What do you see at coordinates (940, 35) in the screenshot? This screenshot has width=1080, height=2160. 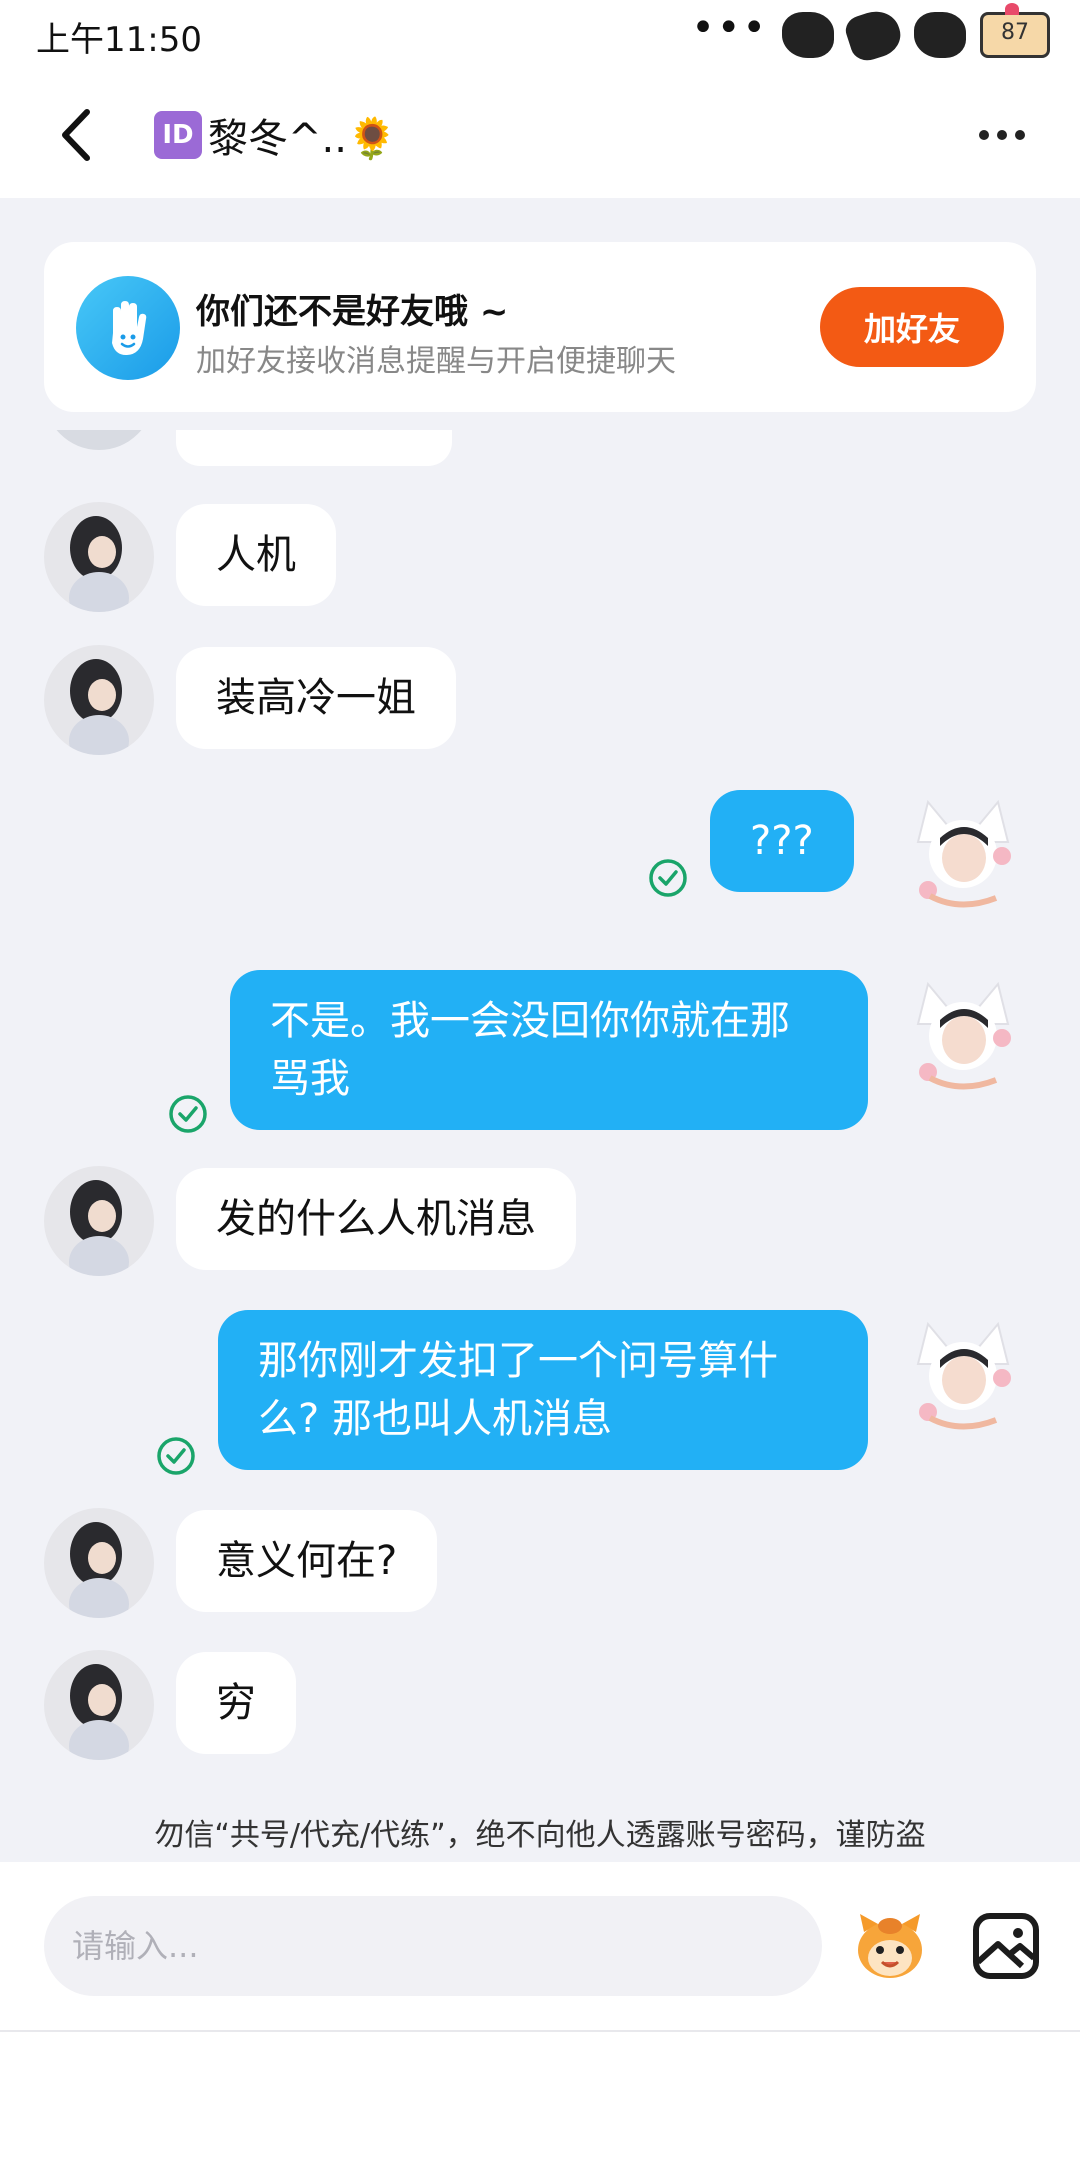 I see `wifi-icon` at bounding box center [940, 35].